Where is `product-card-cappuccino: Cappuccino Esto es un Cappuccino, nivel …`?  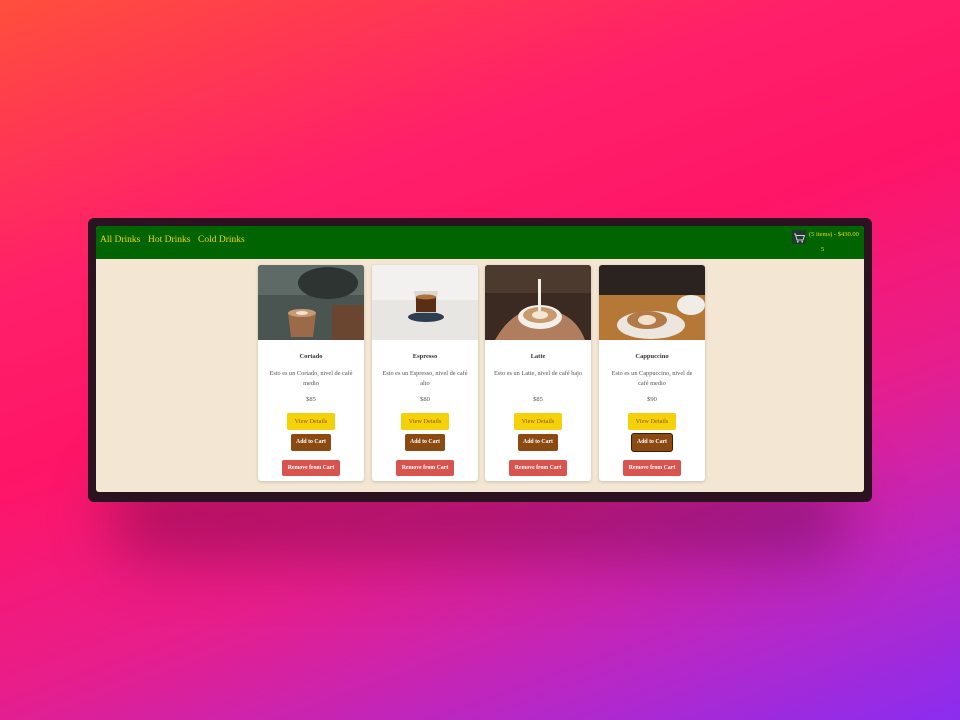
product-card-cappuccino: Cappuccino Esto es un Cappuccino, nivel … is located at coordinates (652, 373).